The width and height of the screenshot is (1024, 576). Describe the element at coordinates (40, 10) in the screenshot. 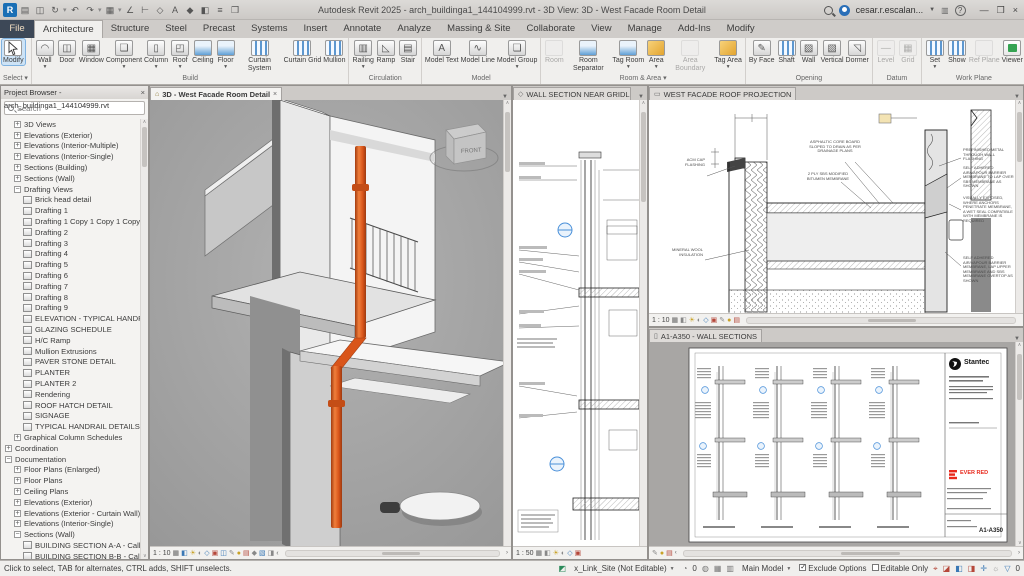

I see `save-icon: ◫` at that location.